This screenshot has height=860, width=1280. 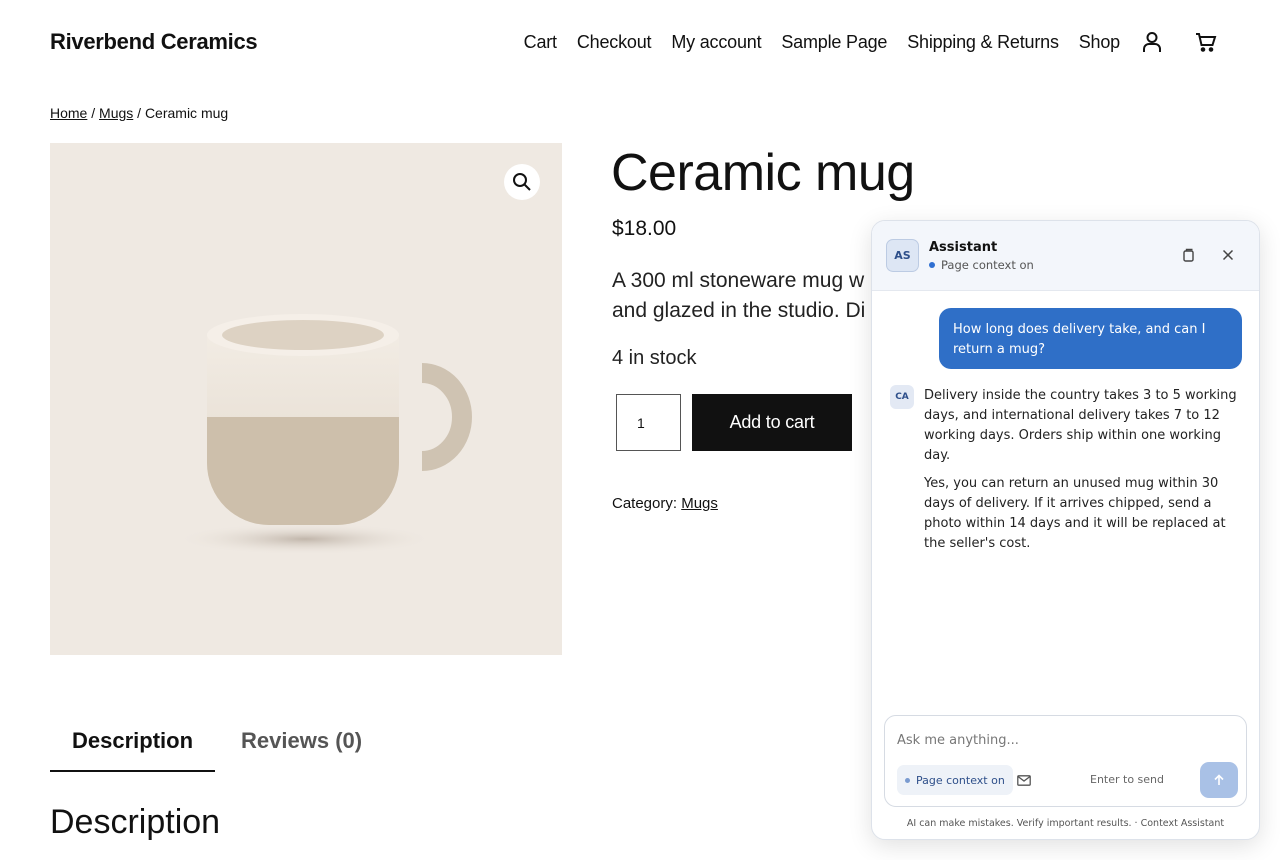 What do you see at coordinates (902, 255) in the screenshot?
I see `assistant-avatar: AS` at bounding box center [902, 255].